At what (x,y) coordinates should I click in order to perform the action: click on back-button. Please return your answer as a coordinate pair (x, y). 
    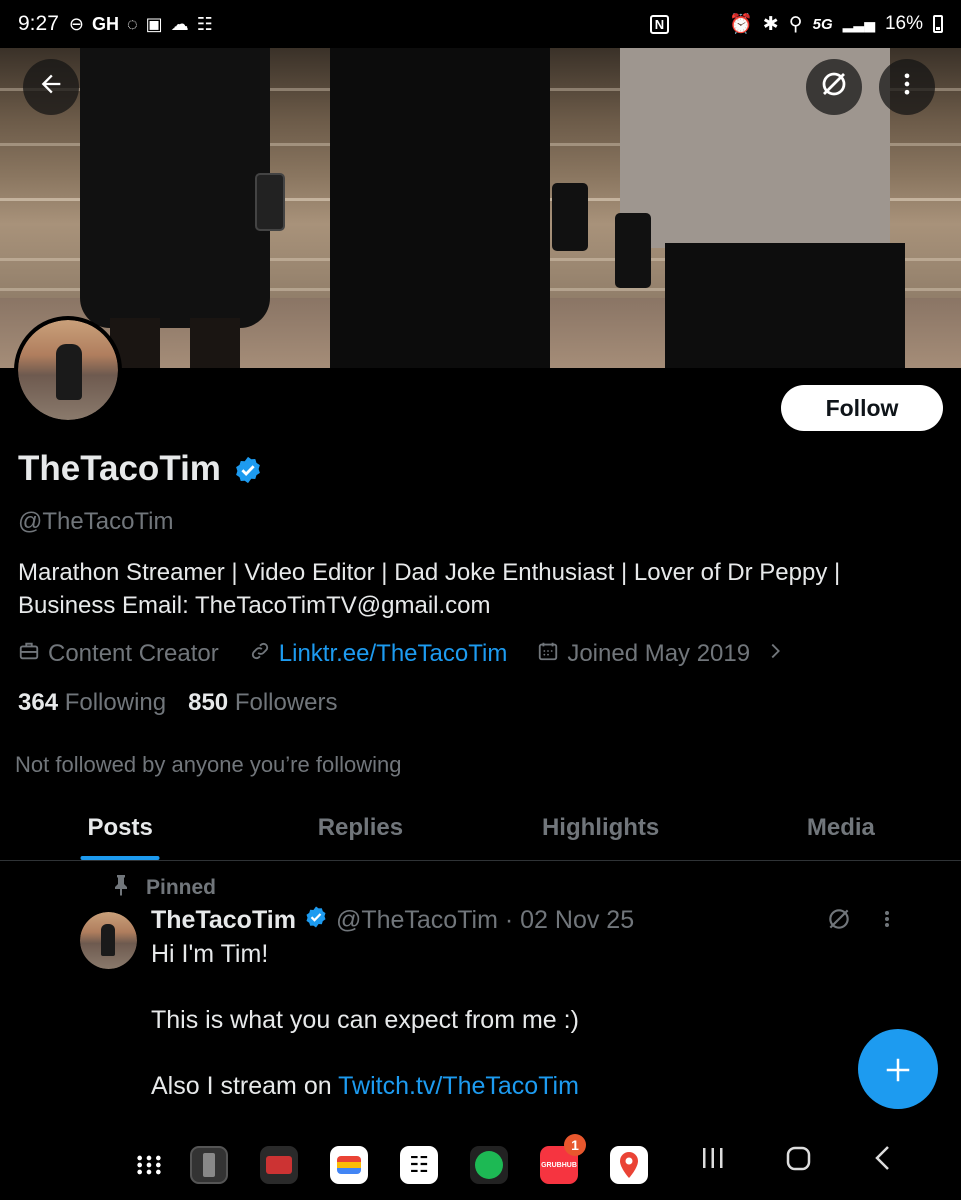
    Looking at the image, I should click on (51, 87).